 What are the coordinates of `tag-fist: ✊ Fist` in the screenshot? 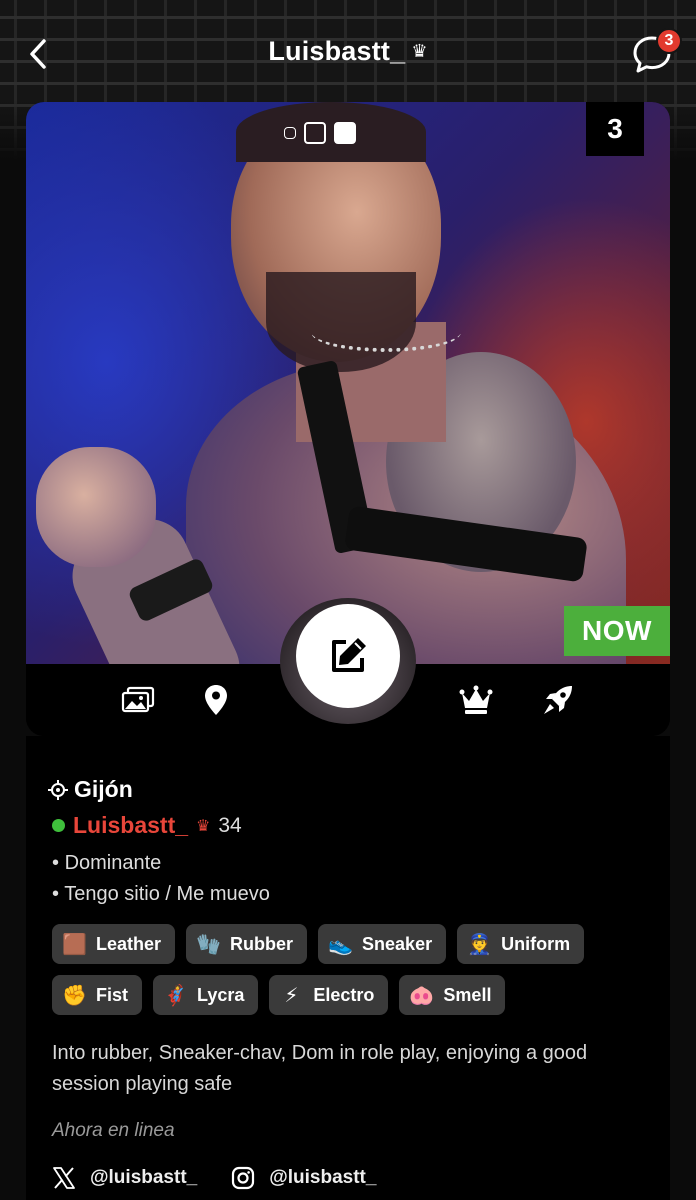 It's located at (97, 995).